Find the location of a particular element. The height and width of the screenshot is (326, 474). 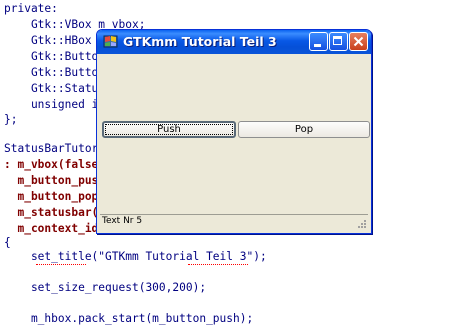

code-line: set_size_request(300,200); is located at coordinates (105, 287).